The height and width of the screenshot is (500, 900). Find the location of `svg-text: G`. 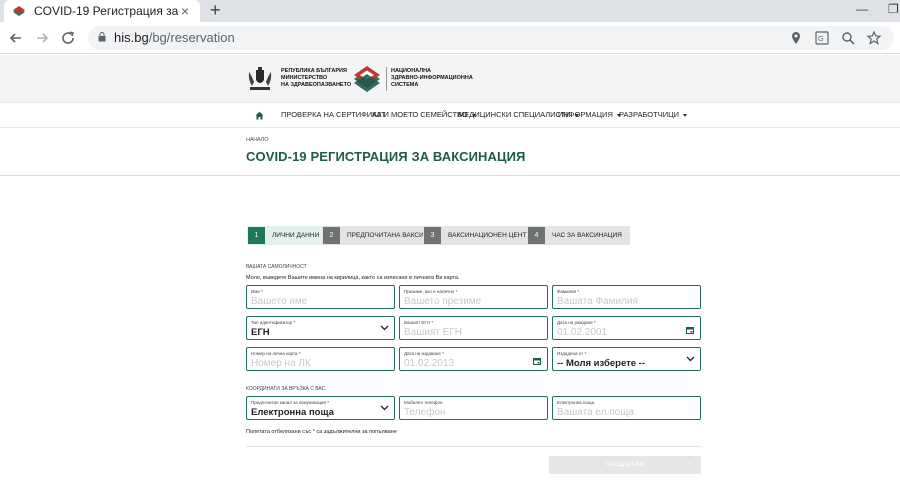

svg-text: G is located at coordinates (820, 39).